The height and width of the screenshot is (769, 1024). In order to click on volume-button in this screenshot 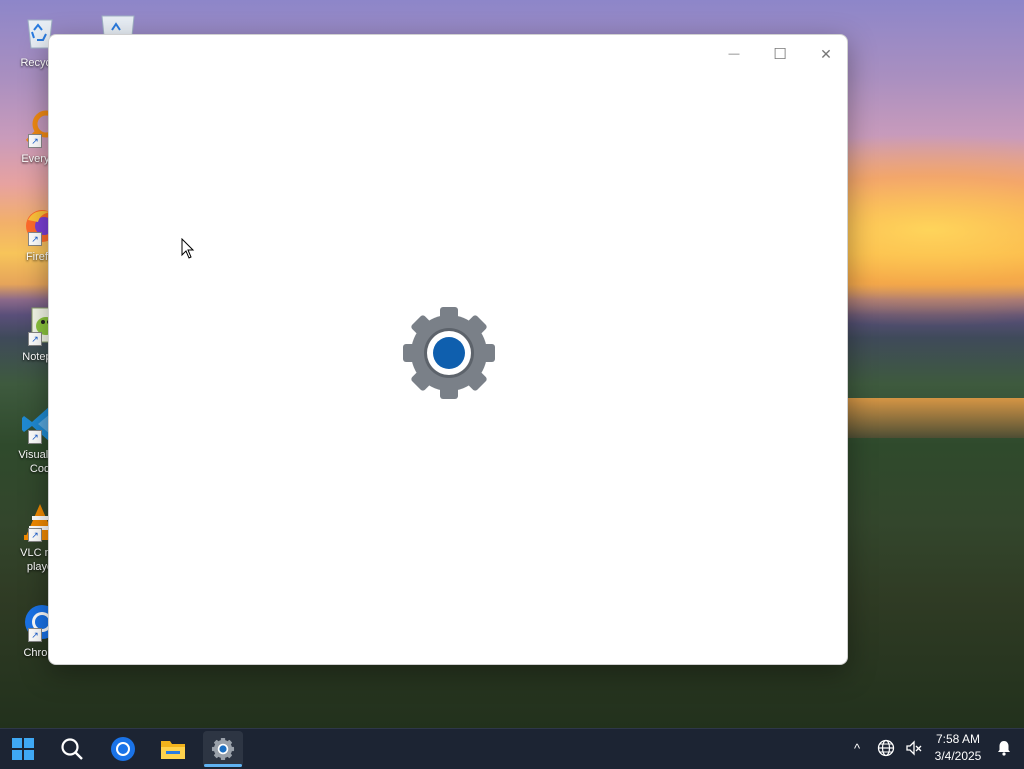, I will do `click(914, 748)`.